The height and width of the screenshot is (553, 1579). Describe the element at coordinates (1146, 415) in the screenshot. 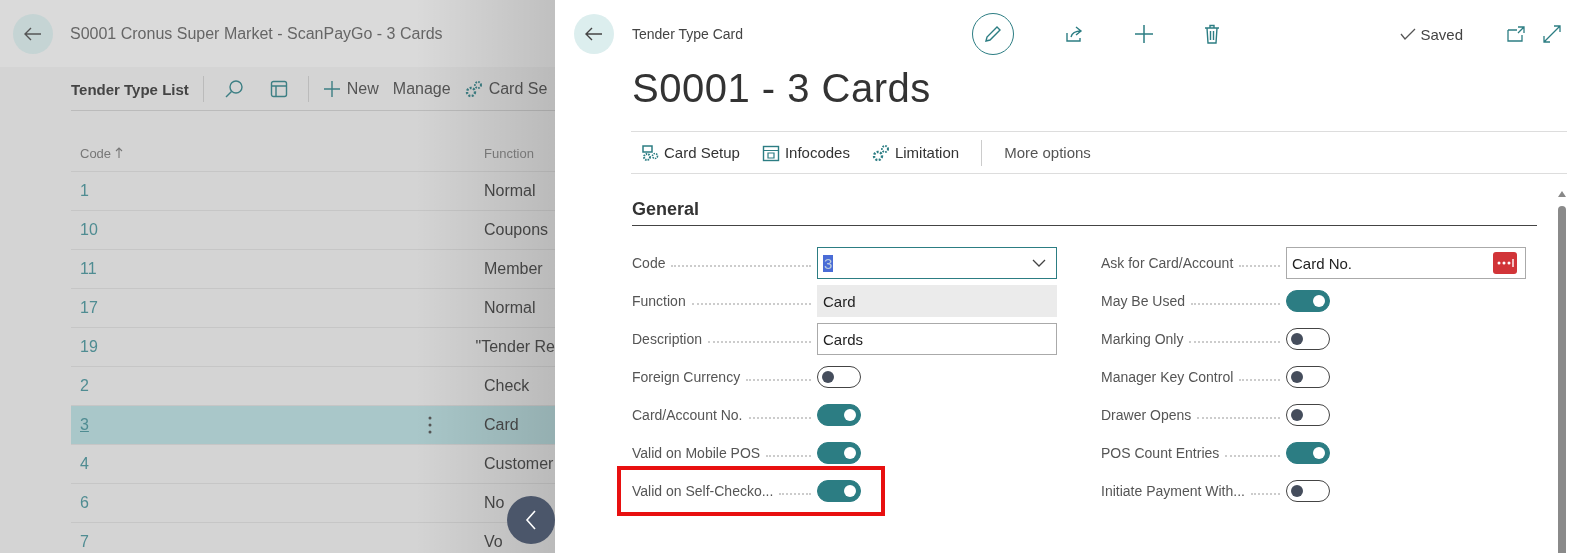

I see `field-label: Drawer Opens` at that location.